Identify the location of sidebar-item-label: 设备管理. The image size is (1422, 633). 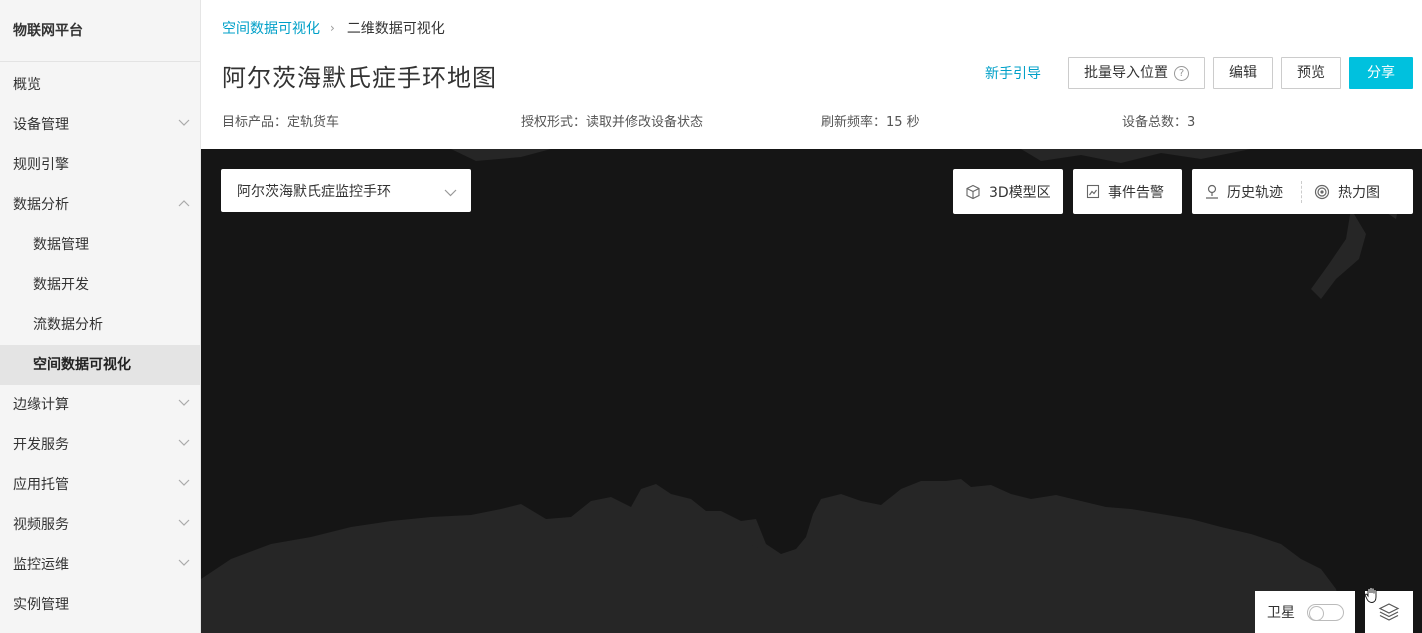
(41, 125).